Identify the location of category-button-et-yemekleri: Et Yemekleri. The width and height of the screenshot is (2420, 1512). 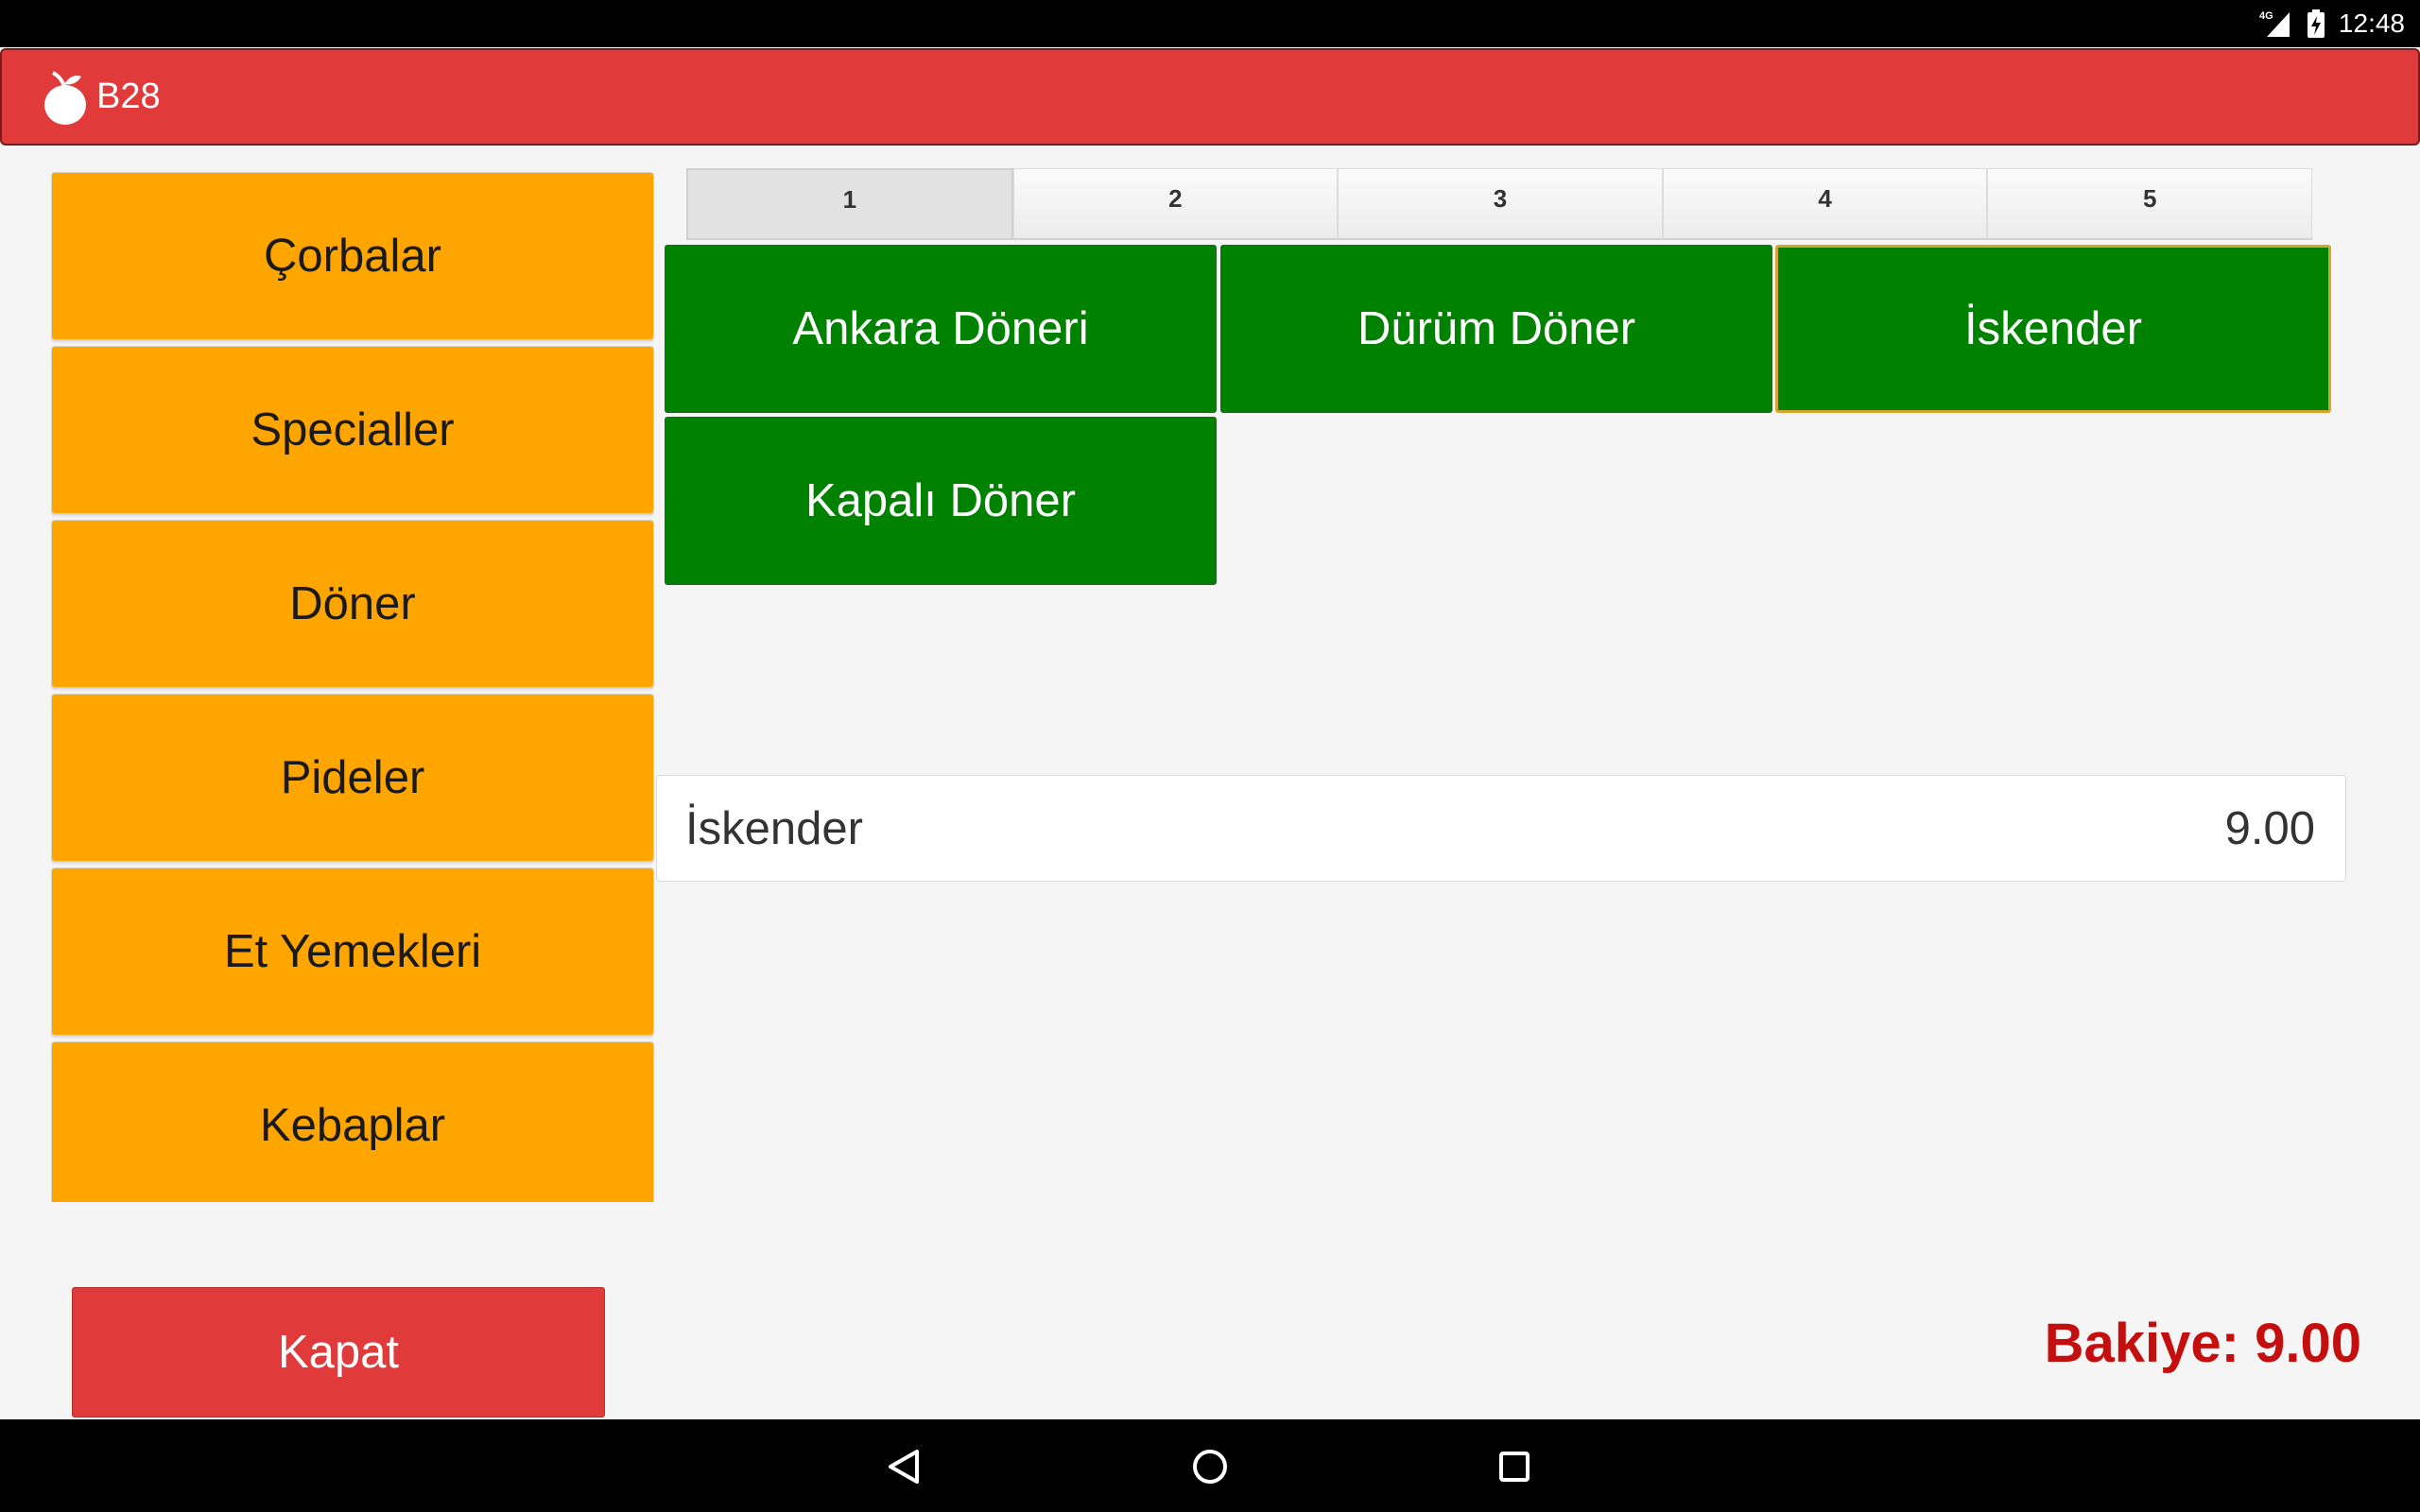
(352, 952).